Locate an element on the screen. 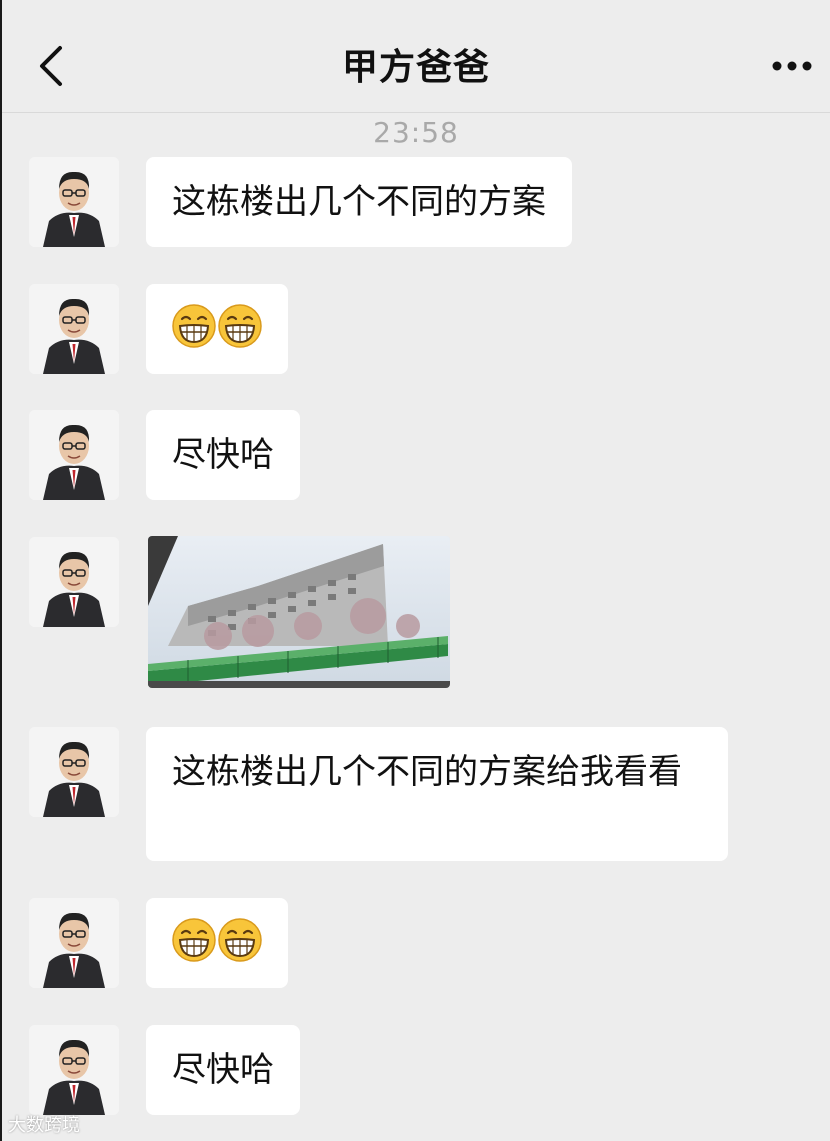 The height and width of the screenshot is (1141, 830). message-bubble: 这栋楼出几个不同的方案给我看看 is located at coordinates (437, 794).